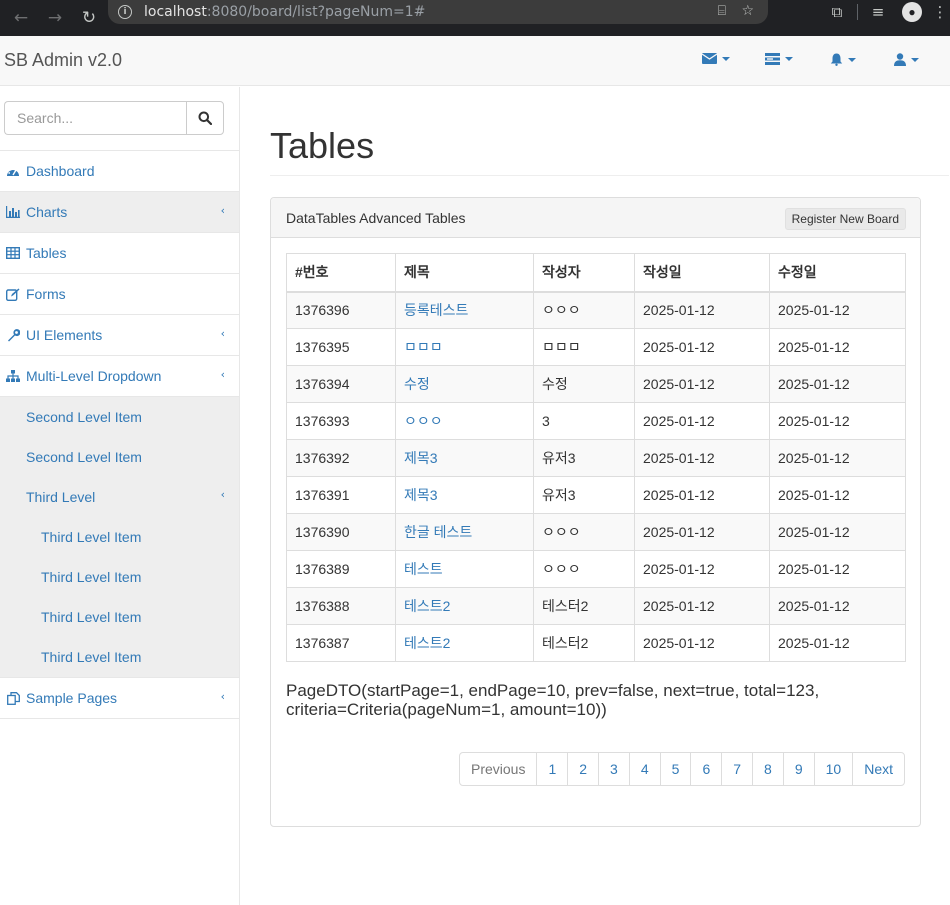 The height and width of the screenshot is (905, 950). Describe the element at coordinates (341, 310) in the screenshot. I see `cell-number: 1376396` at that location.